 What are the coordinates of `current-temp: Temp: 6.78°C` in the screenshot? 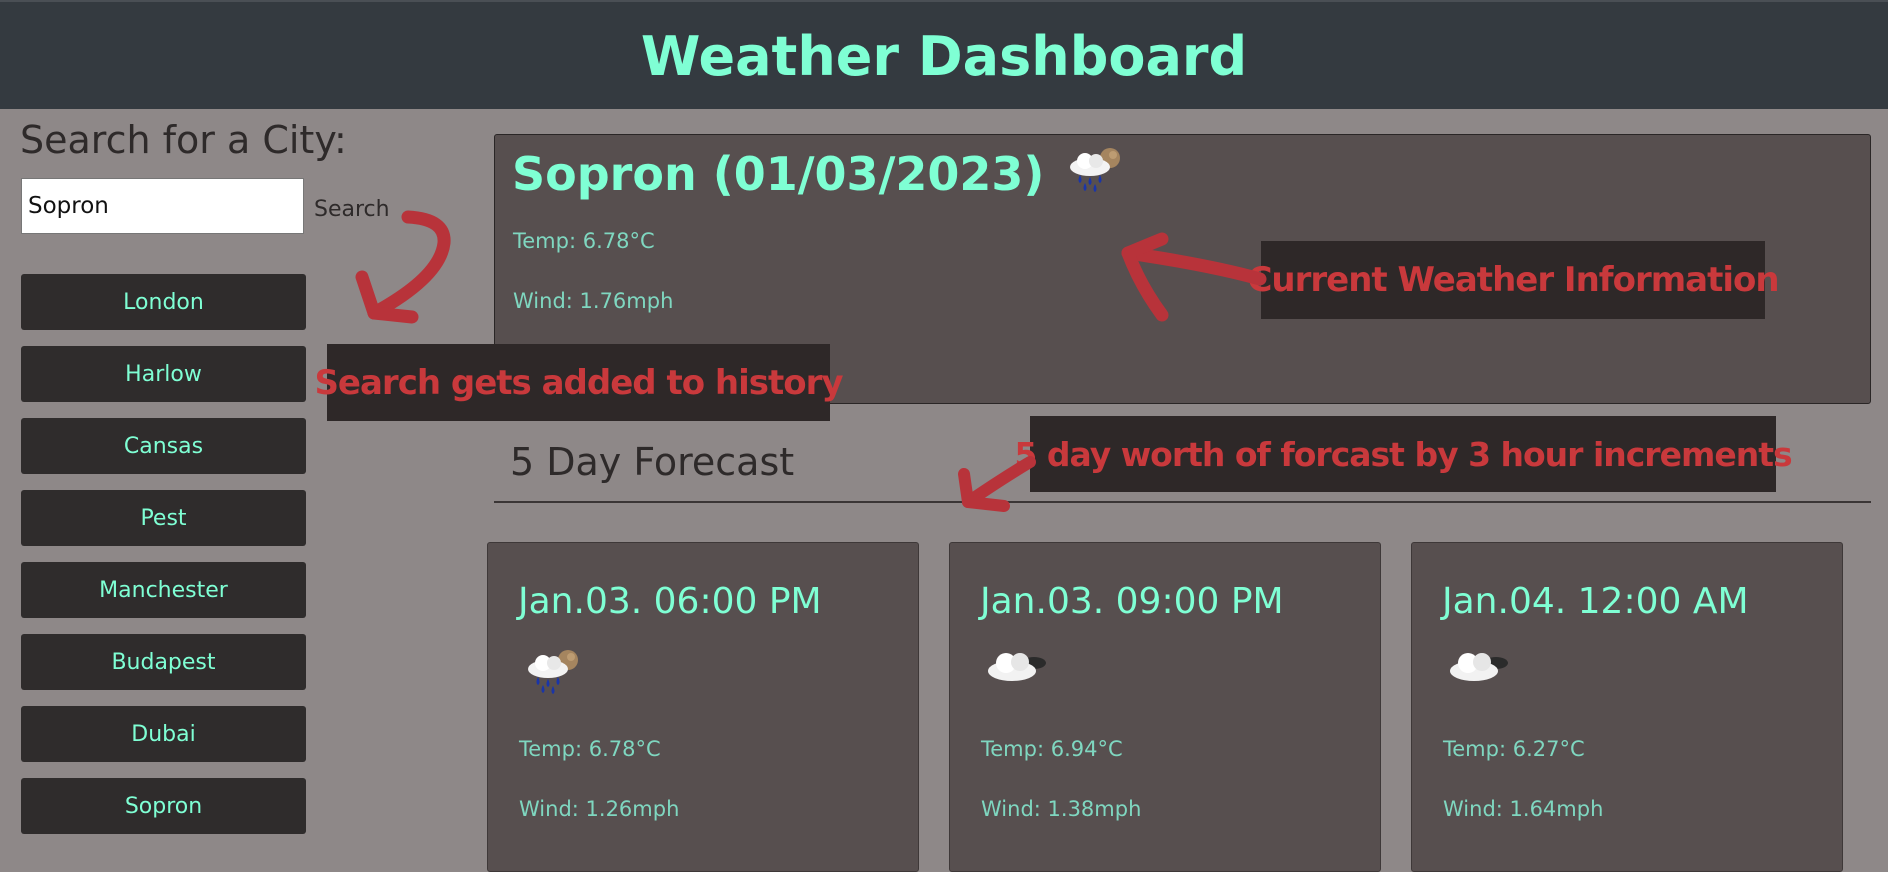 It's located at (584, 241).